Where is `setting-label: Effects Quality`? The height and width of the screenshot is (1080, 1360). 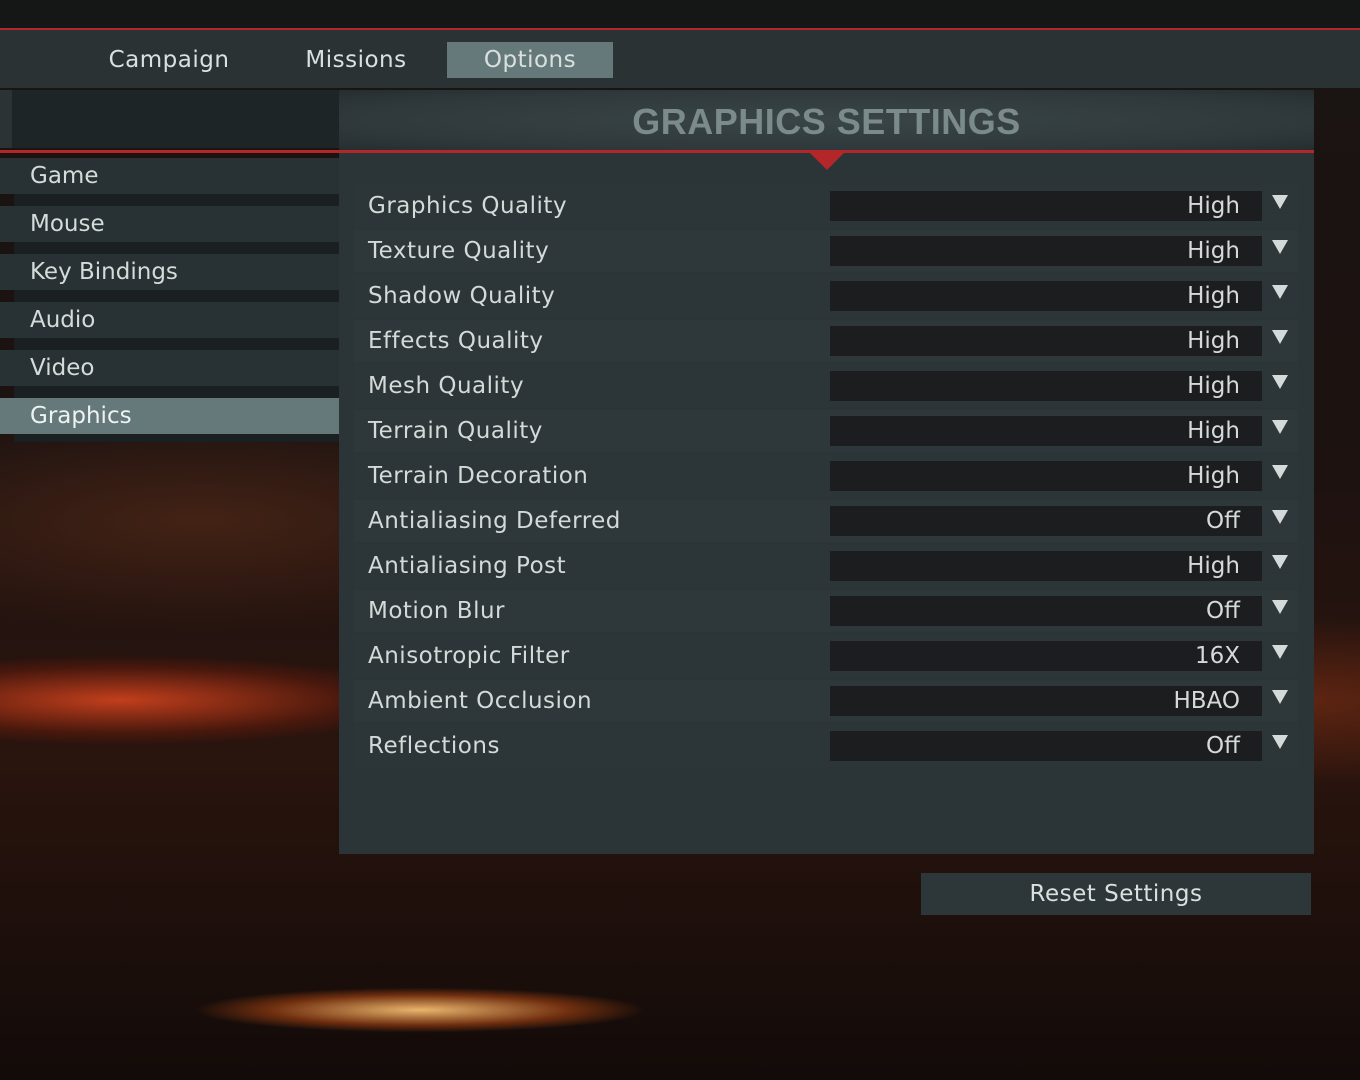
setting-label: Effects Quality is located at coordinates (456, 341).